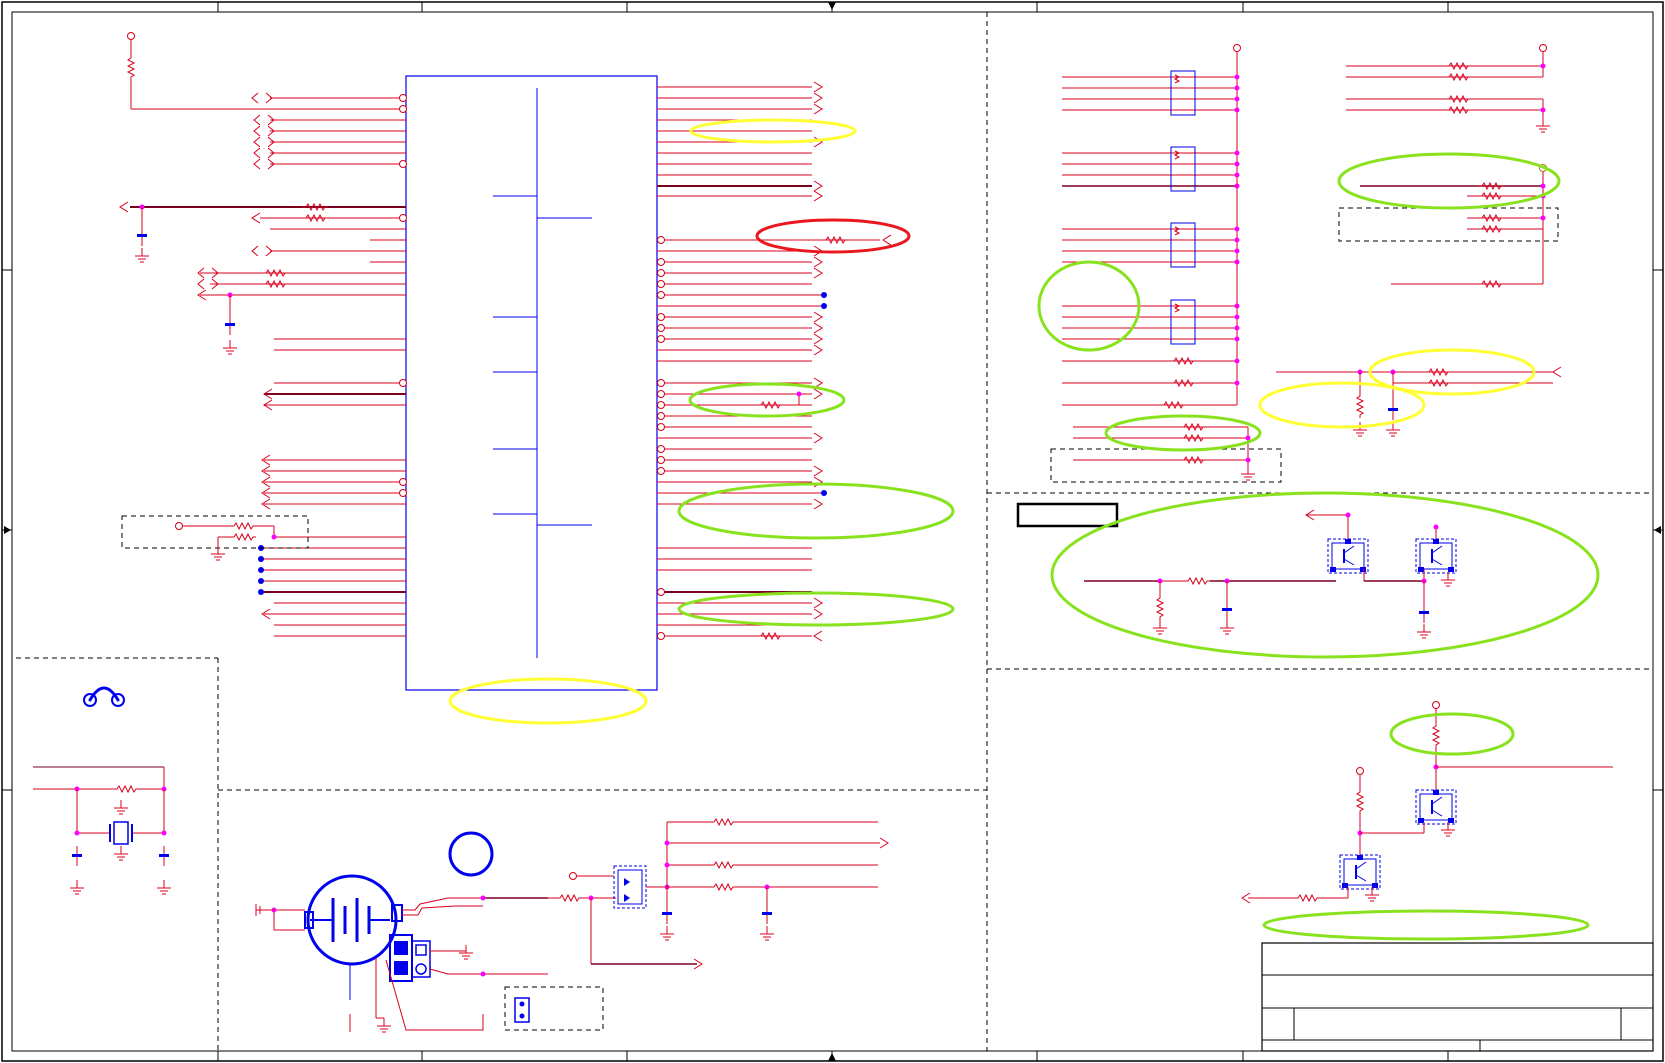 The image size is (1665, 1063). Describe the element at coordinates (7, 530) in the screenshot. I see `left-center-arrow` at that location.